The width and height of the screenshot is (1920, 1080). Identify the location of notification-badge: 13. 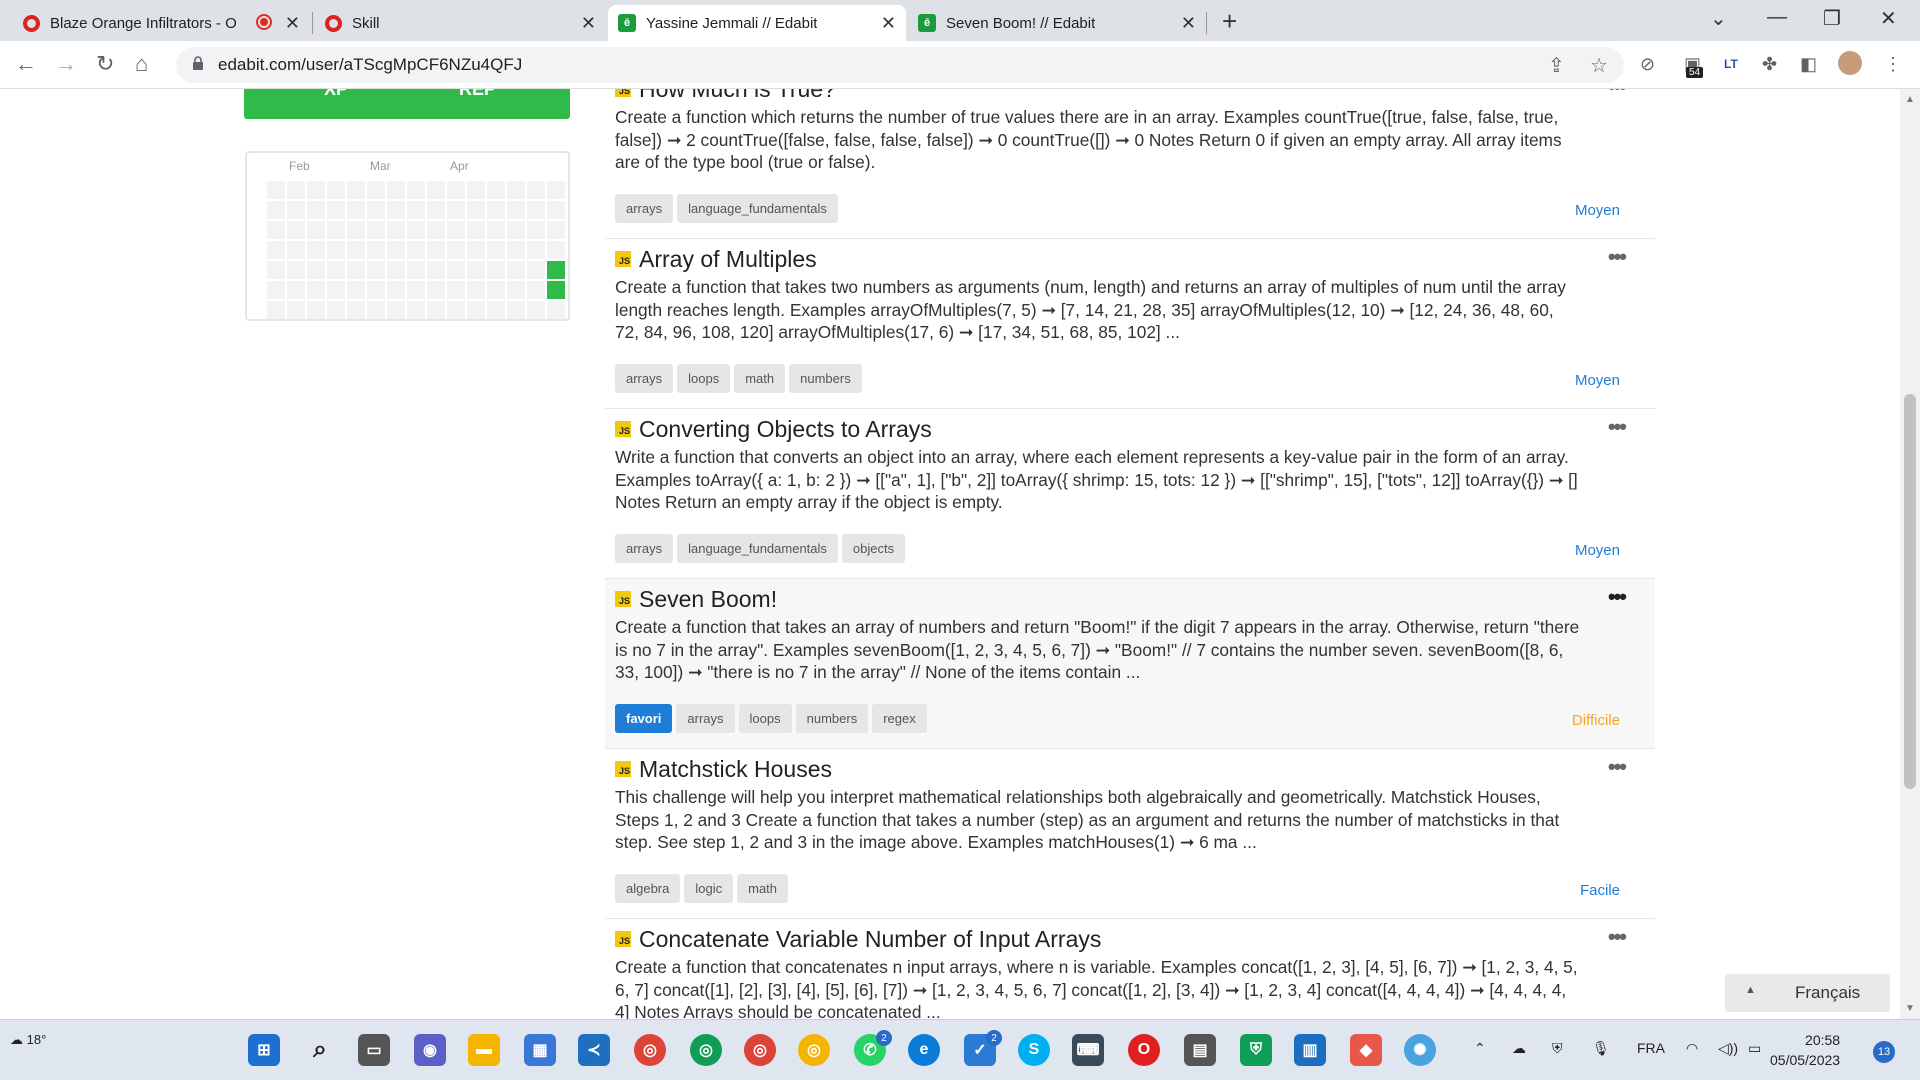
(1884, 1052).